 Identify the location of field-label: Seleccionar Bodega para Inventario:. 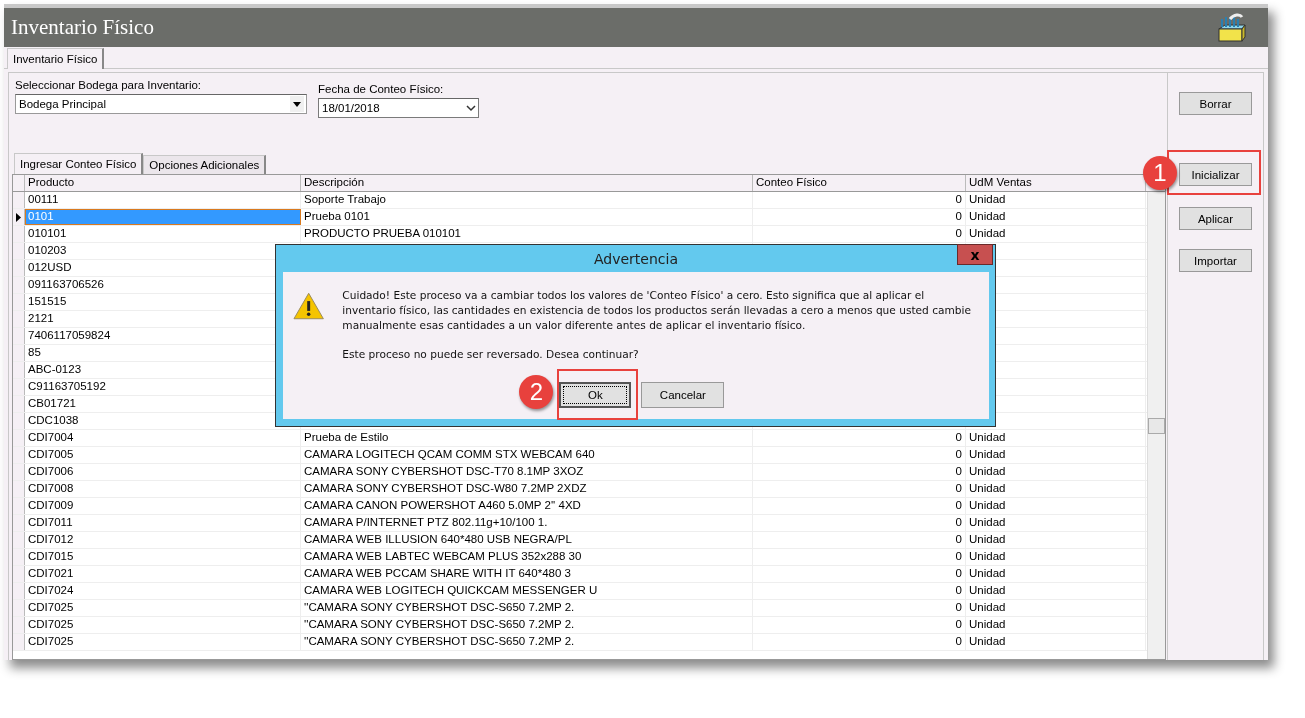
(109, 86).